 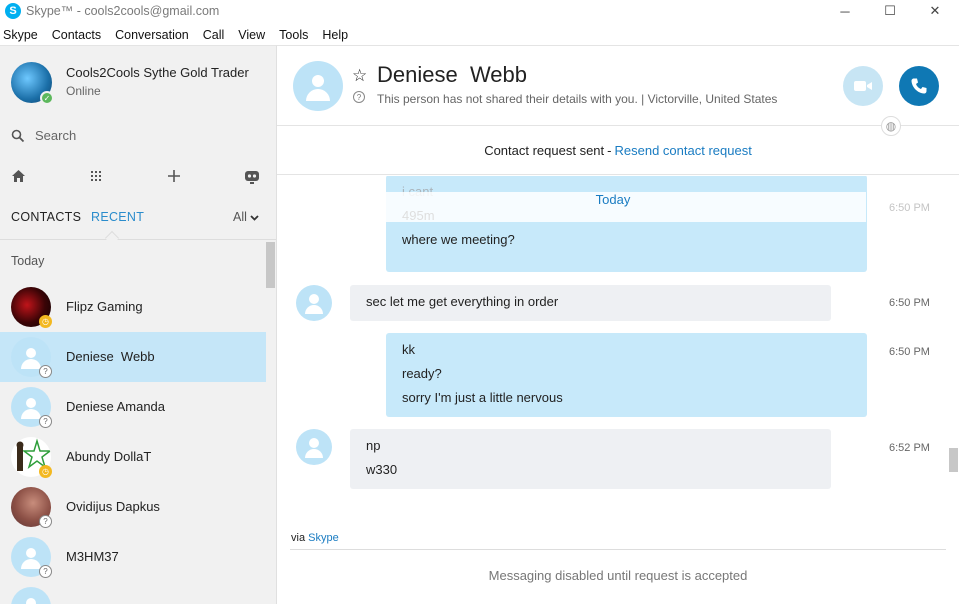 What do you see at coordinates (133, 557) in the screenshot?
I see `contact-item: ? M3HM37` at bounding box center [133, 557].